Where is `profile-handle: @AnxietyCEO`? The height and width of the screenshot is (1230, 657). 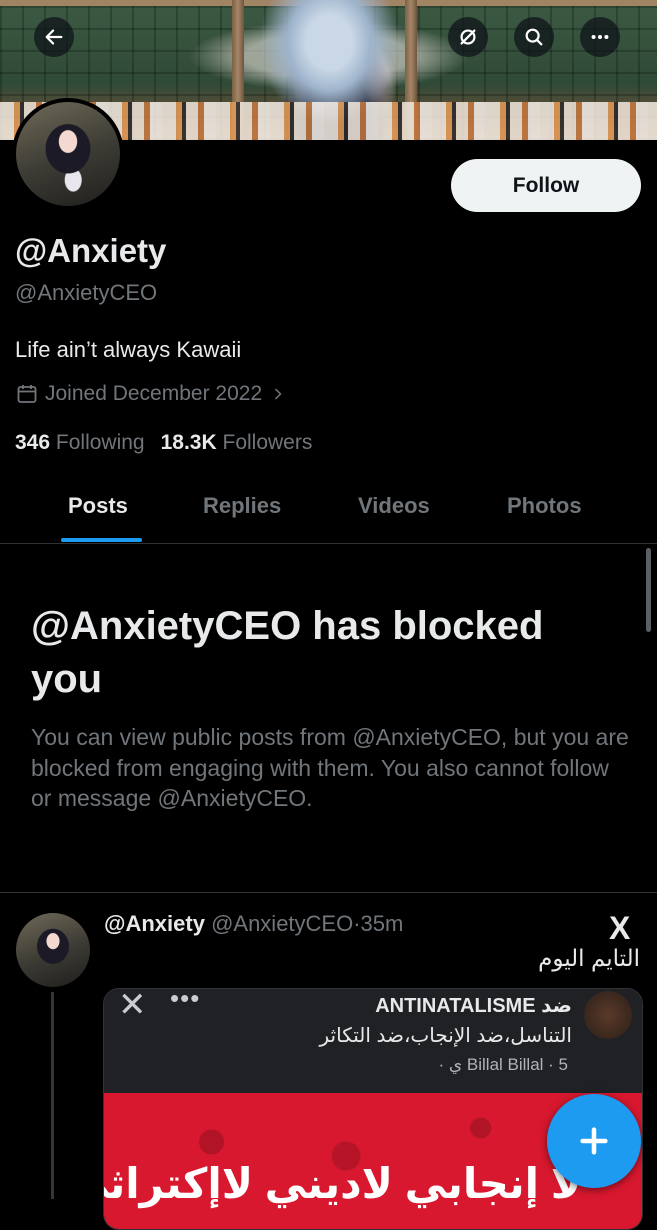
profile-handle: @AnxietyCEO is located at coordinates (86, 292).